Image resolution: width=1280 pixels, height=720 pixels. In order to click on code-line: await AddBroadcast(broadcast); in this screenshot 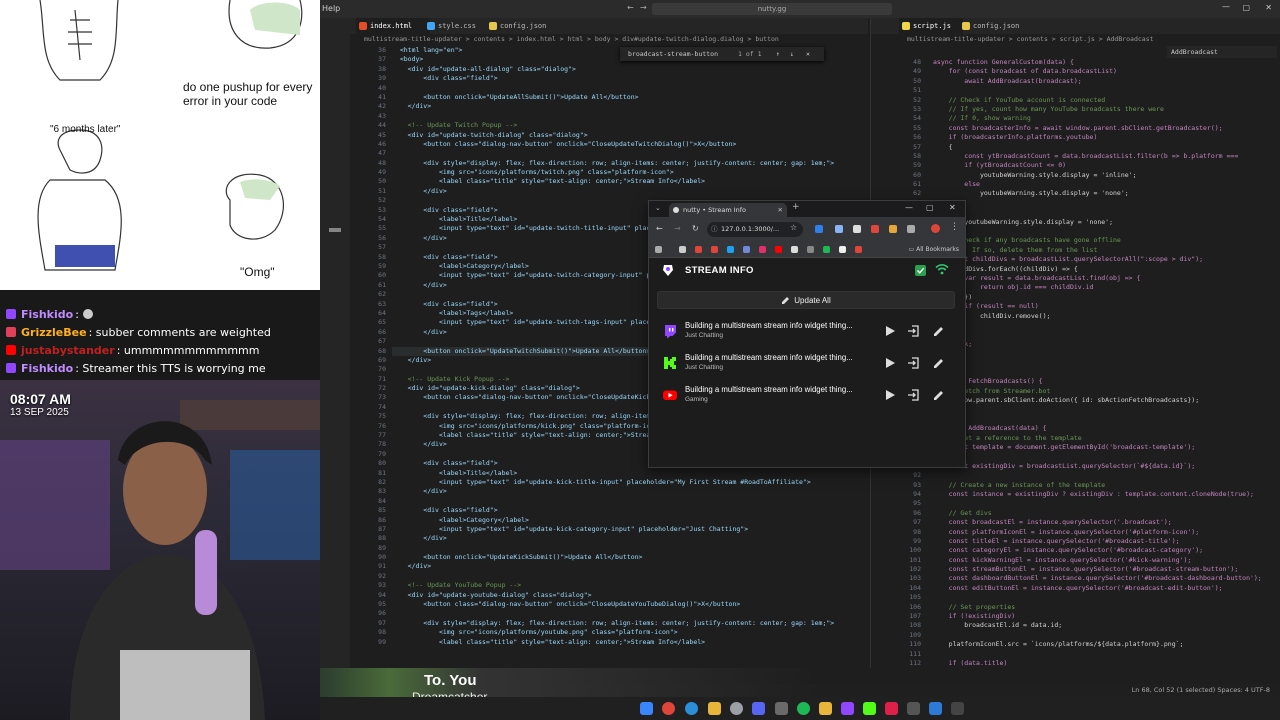, I will do `click(1106, 81)`.